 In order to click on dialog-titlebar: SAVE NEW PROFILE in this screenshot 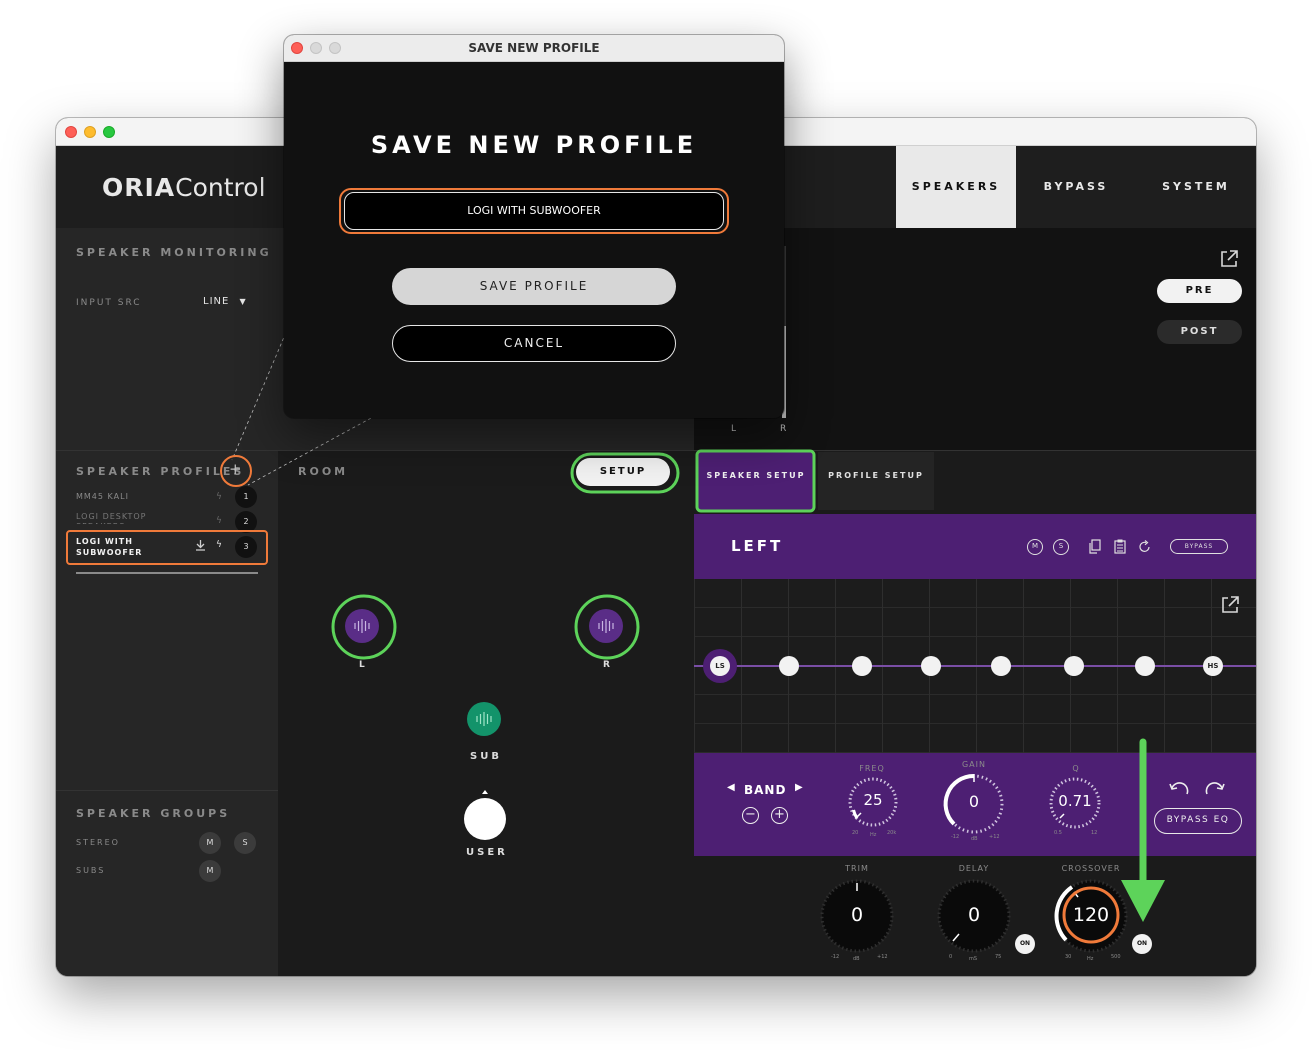, I will do `click(534, 48)`.